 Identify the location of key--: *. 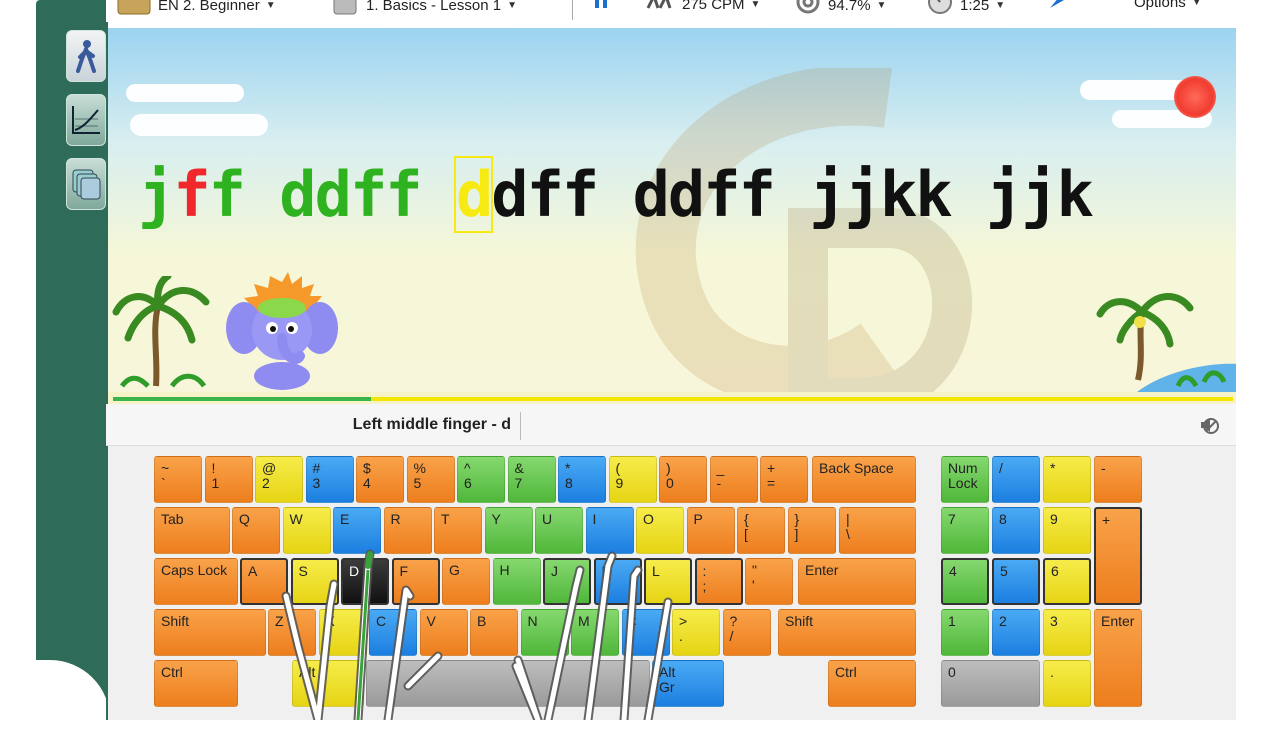
(1067, 479).